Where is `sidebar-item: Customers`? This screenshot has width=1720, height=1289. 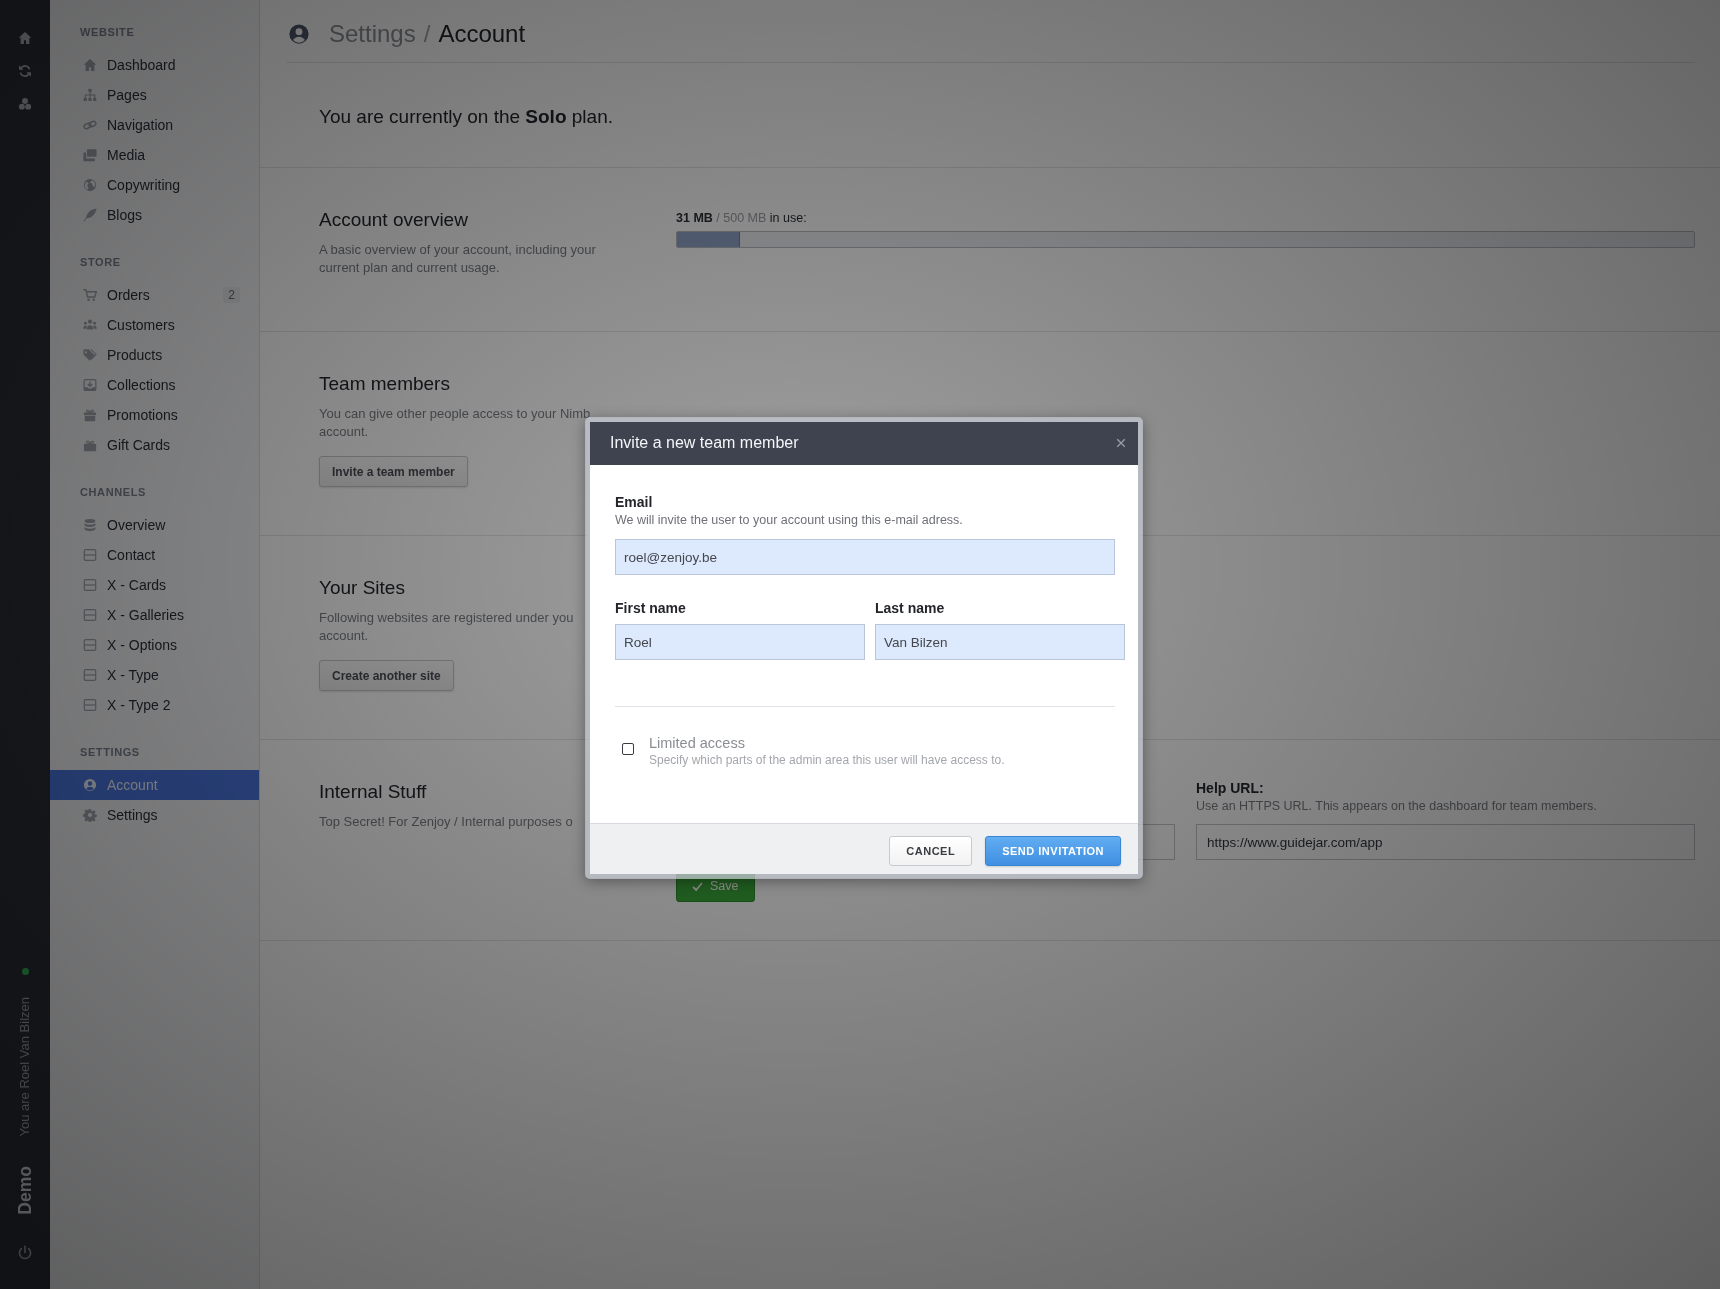 sidebar-item: Customers is located at coordinates (154, 325).